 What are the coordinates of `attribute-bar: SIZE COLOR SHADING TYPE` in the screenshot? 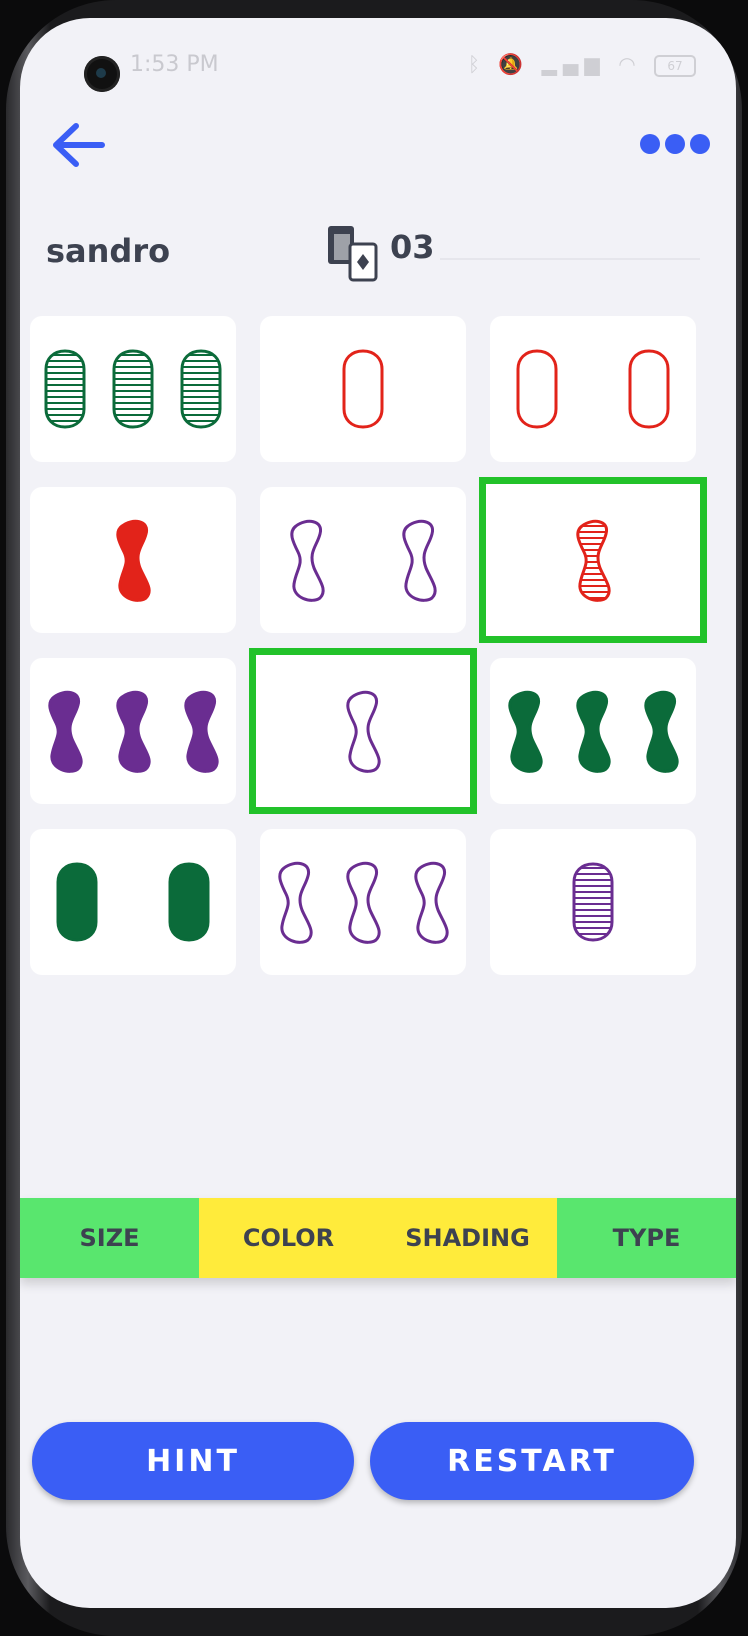 It's located at (378, 1238).